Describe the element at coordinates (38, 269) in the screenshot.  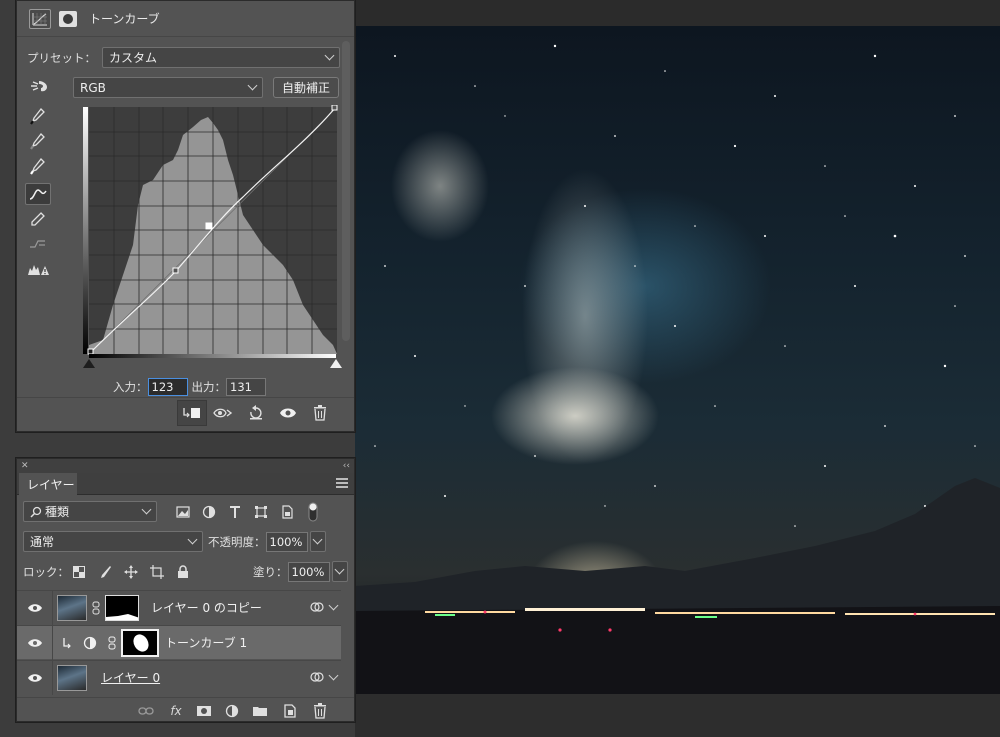
I see `clipping-warning-icon` at that location.